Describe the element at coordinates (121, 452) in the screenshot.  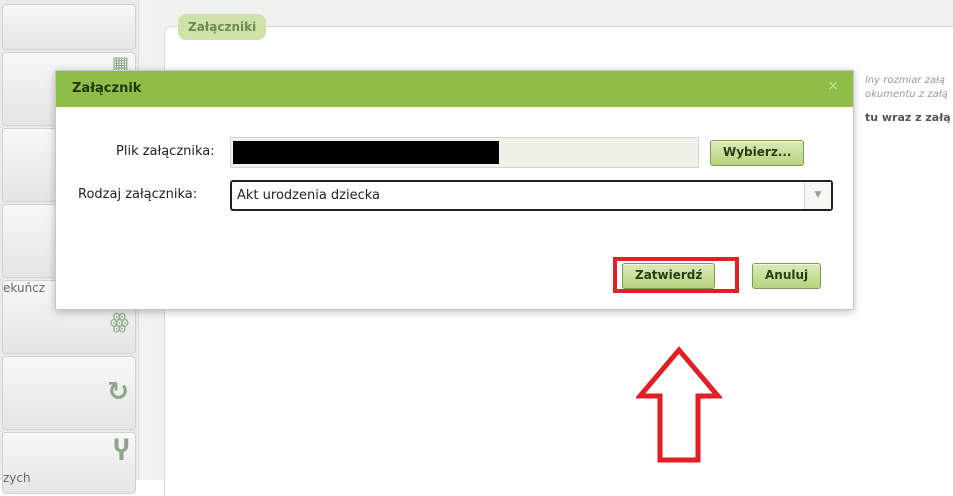
I see `merge-icon: Ⴤ` at that location.